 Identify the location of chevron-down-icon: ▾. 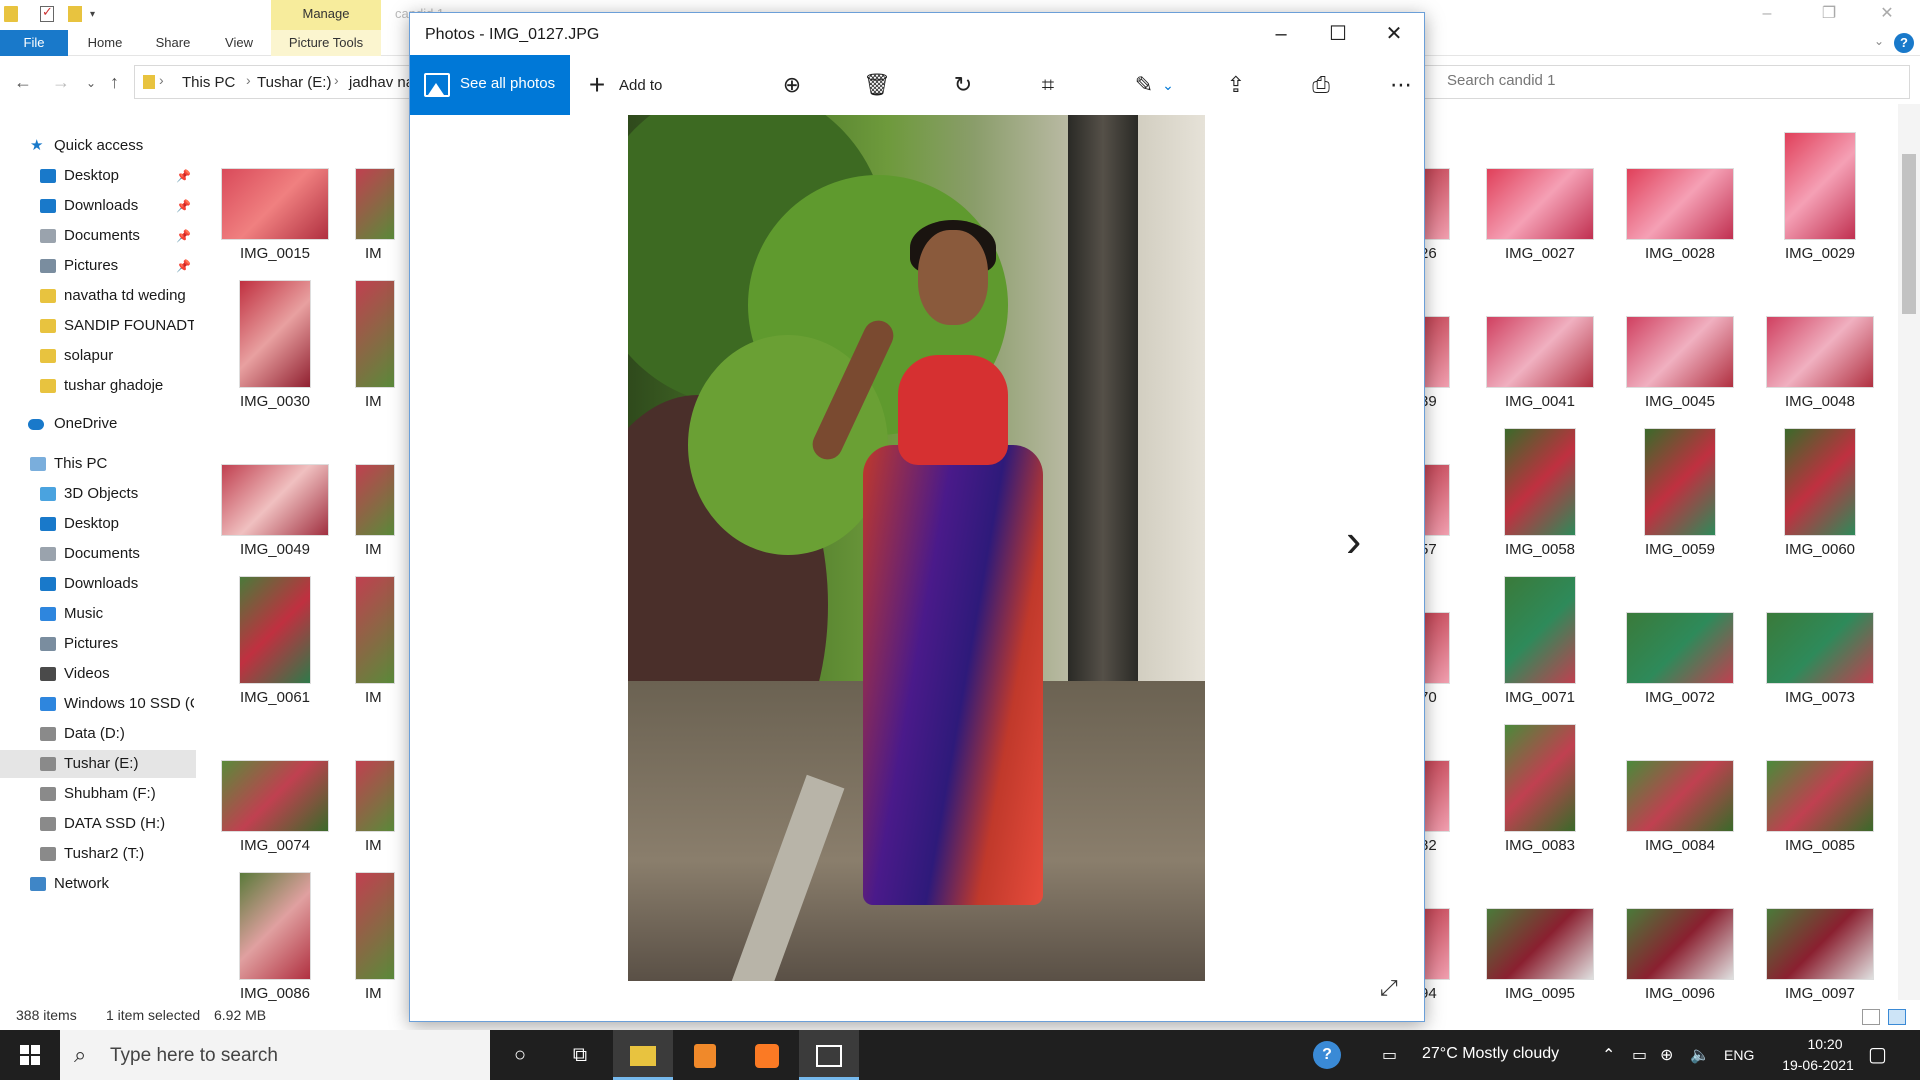
(97, 17).